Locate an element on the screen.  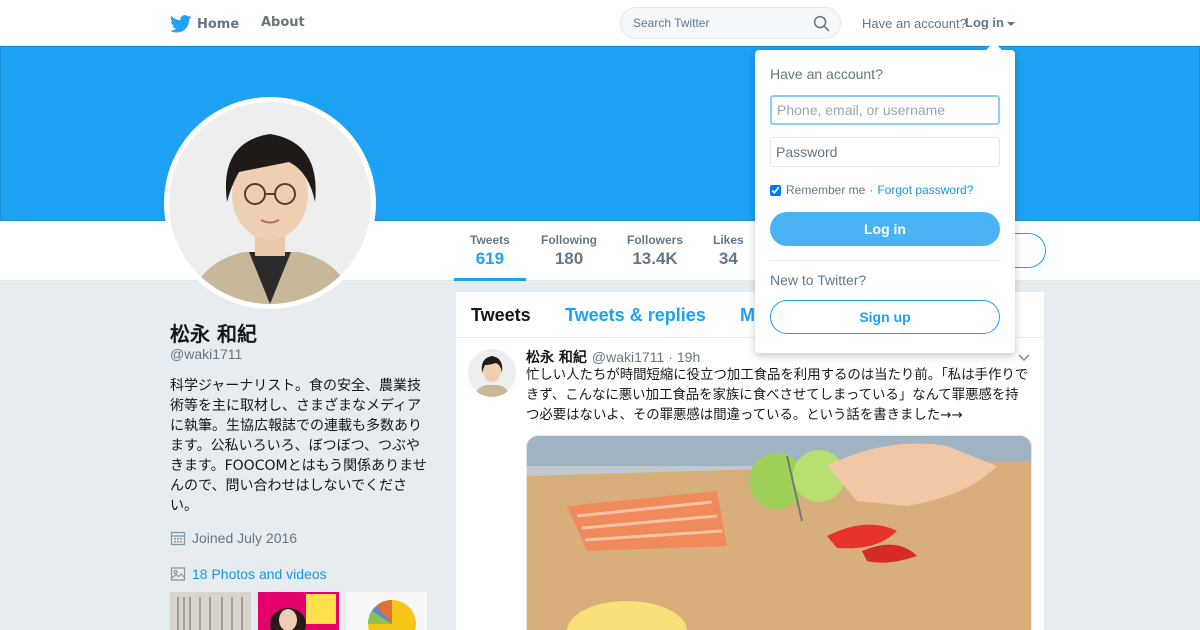
stat-label: Following is located at coordinates (569, 240).